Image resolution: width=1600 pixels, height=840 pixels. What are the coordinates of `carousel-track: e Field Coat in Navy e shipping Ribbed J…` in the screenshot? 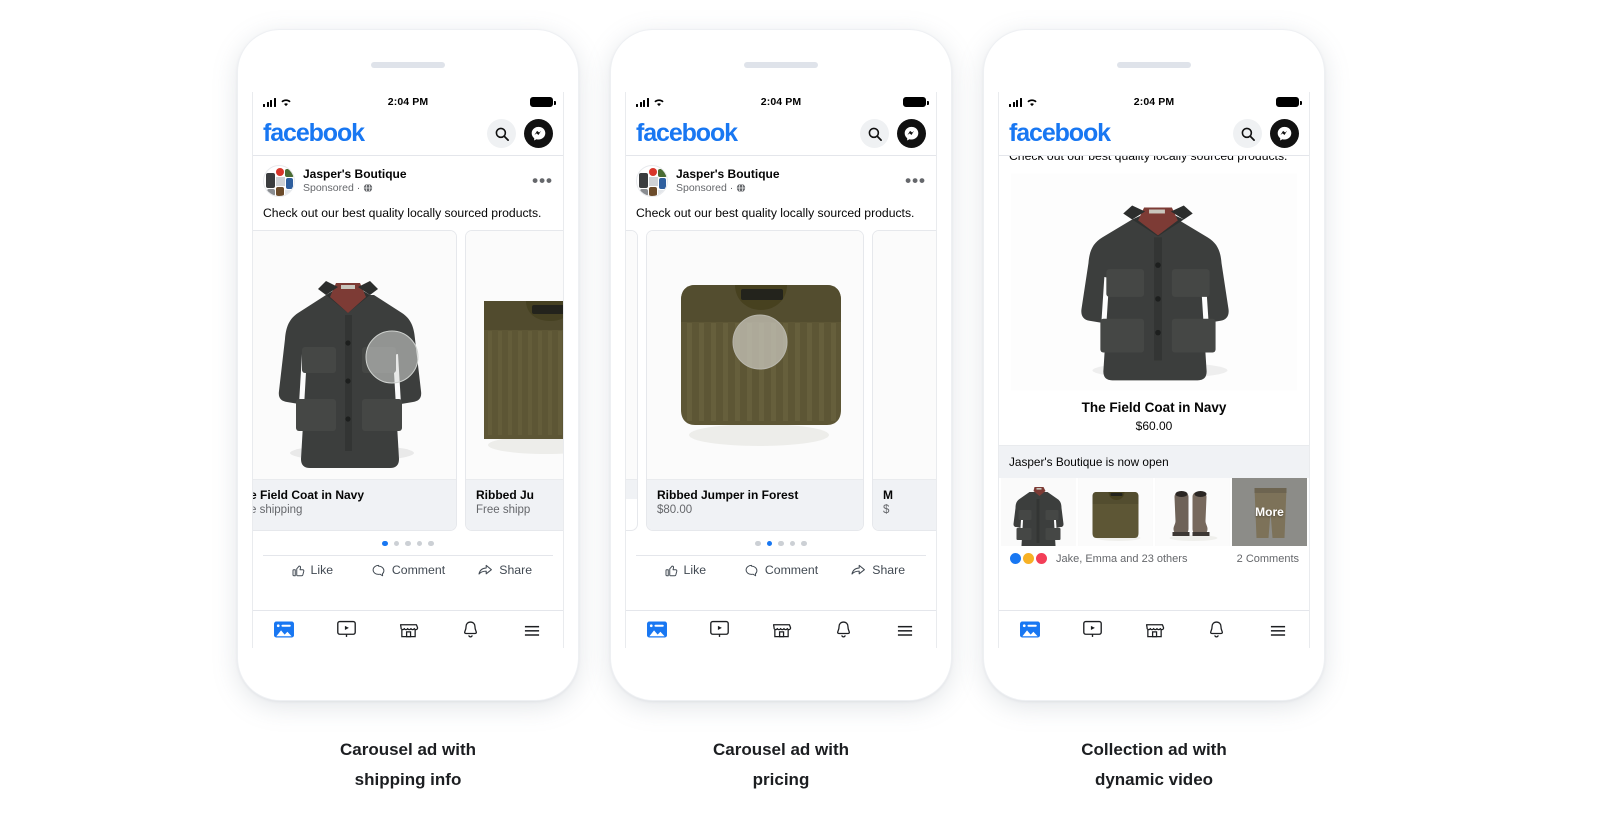 It's located at (408, 380).